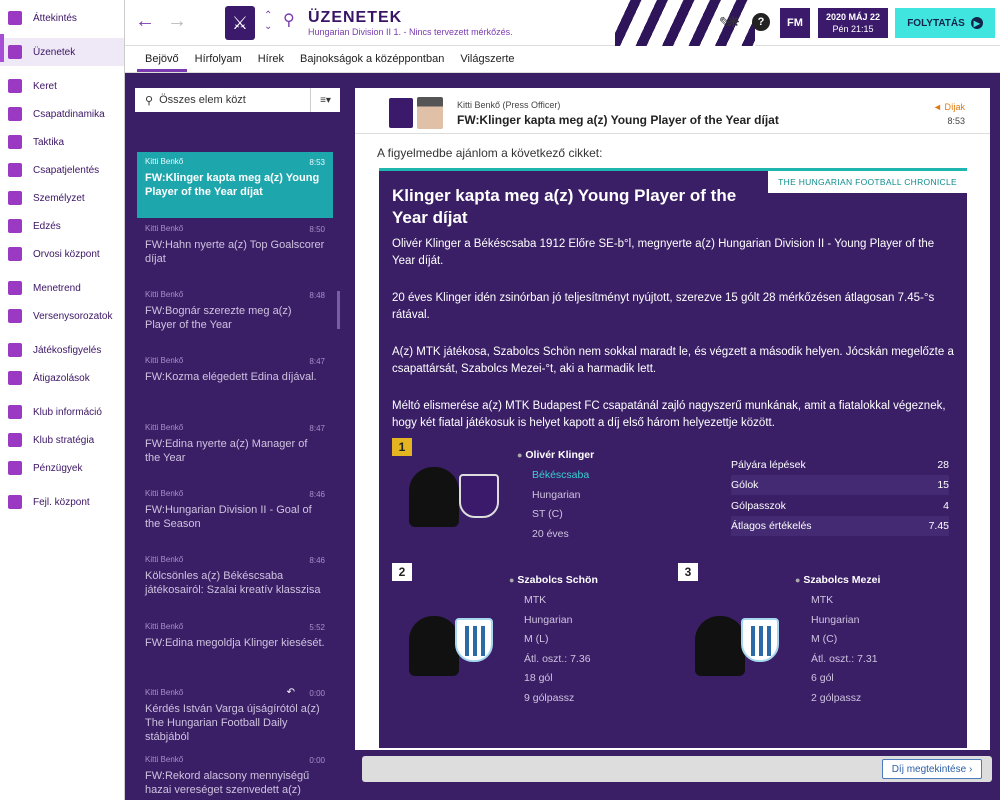 This screenshot has width=1000, height=800. Describe the element at coordinates (240, 23) in the screenshot. I see `club-crest-icon: ⚔` at that location.